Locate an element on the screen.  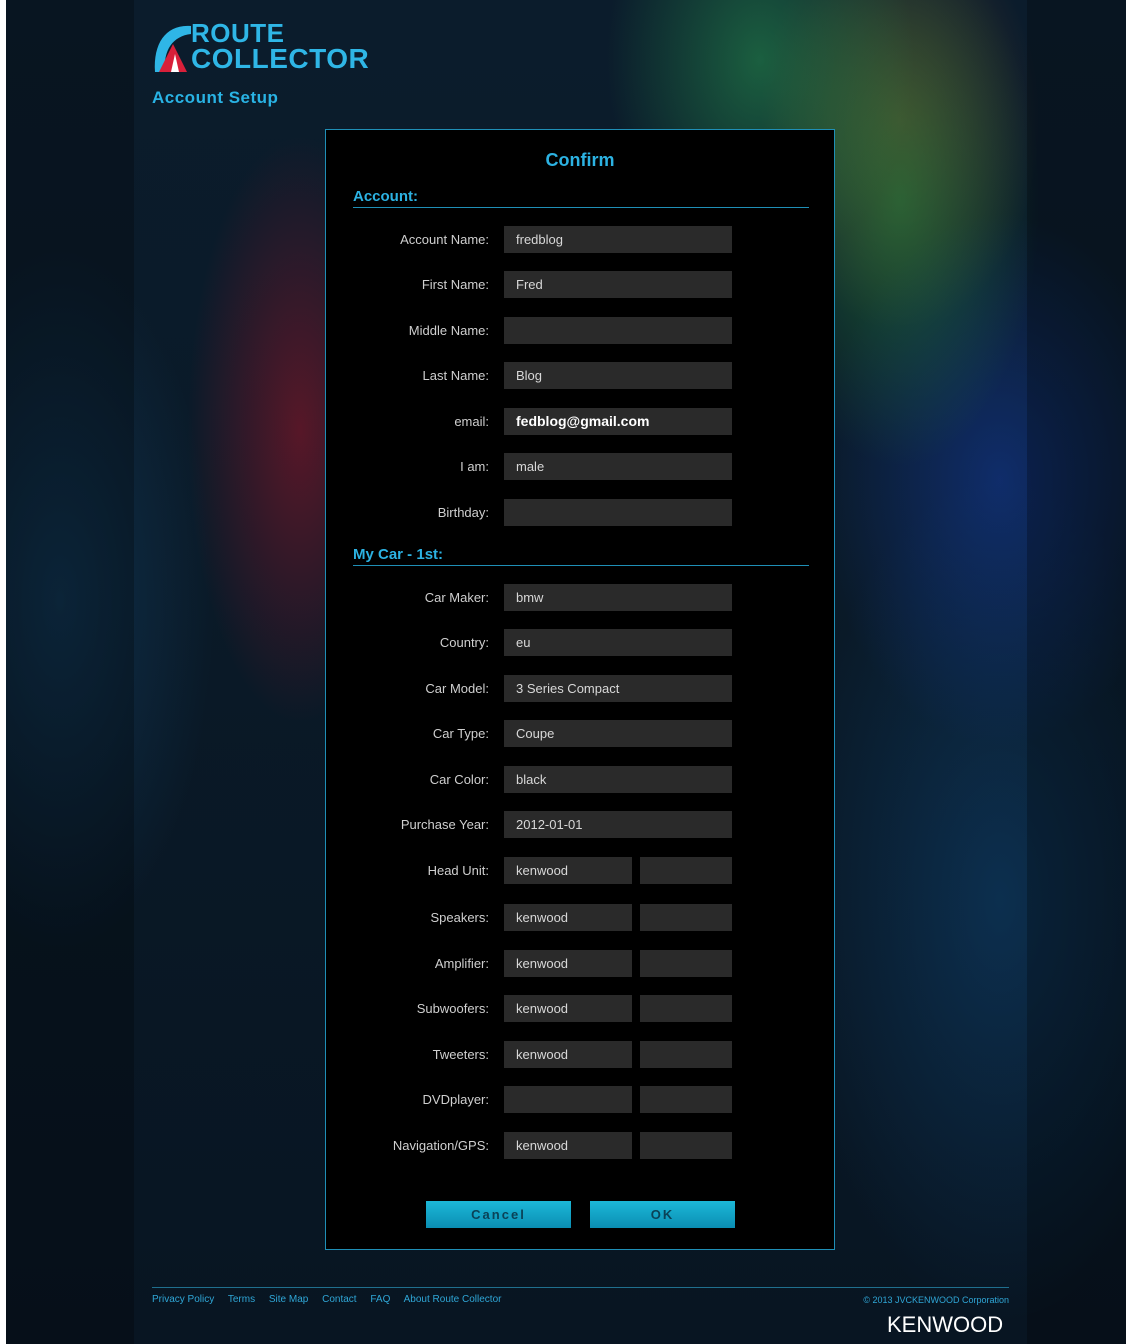
footer-link-about: About Route Collector is located at coordinates (453, 1299).